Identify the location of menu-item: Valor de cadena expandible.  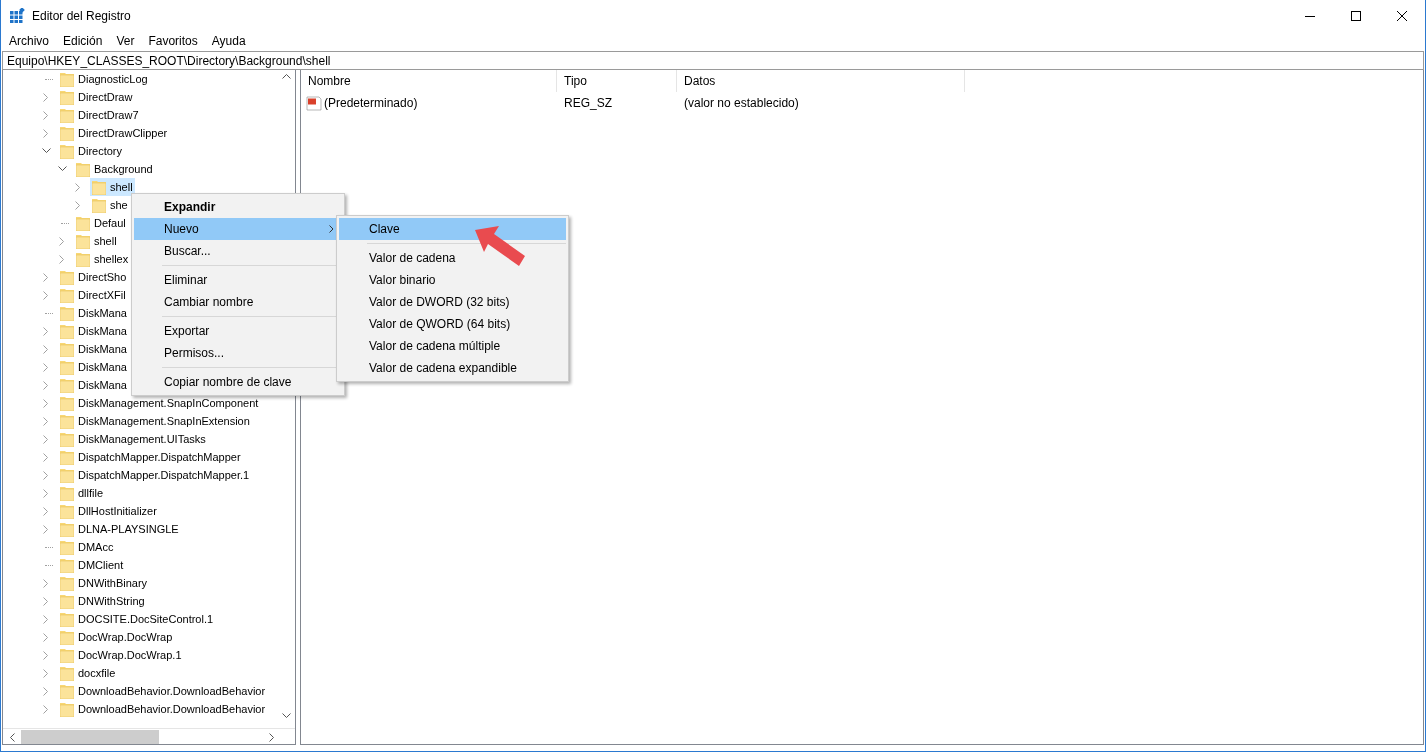
(452, 368).